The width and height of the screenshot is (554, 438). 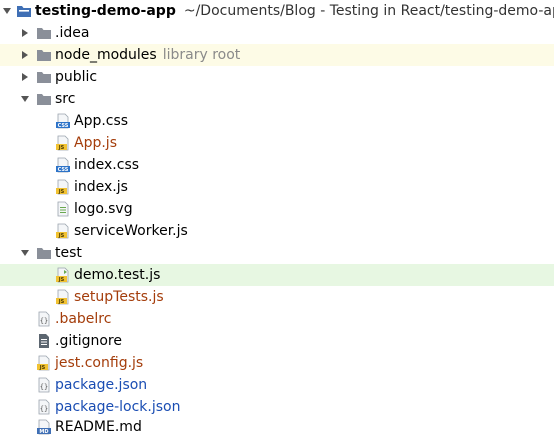 What do you see at coordinates (277, 143) in the screenshot?
I see `tree-item-app-js: JS App.js` at bounding box center [277, 143].